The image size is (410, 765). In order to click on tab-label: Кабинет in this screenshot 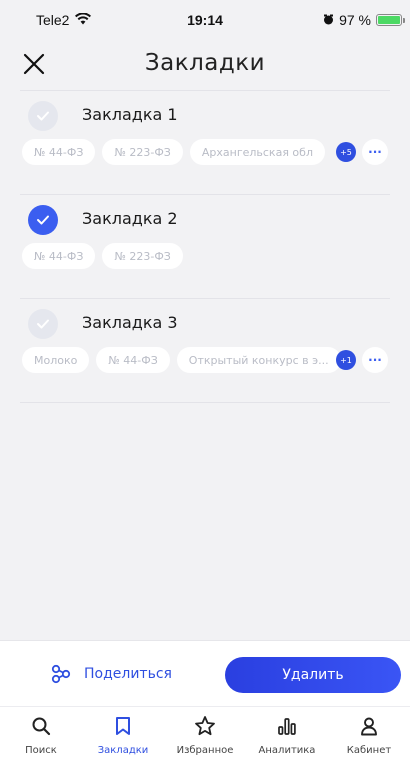, I will do `click(369, 750)`.